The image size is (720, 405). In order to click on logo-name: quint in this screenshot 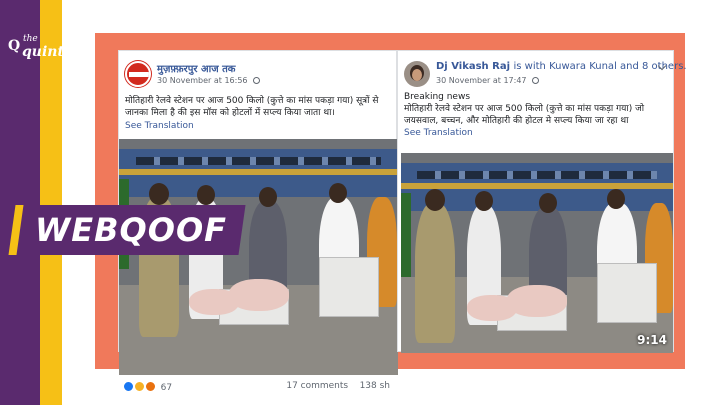, I will do `click(43, 52)`.